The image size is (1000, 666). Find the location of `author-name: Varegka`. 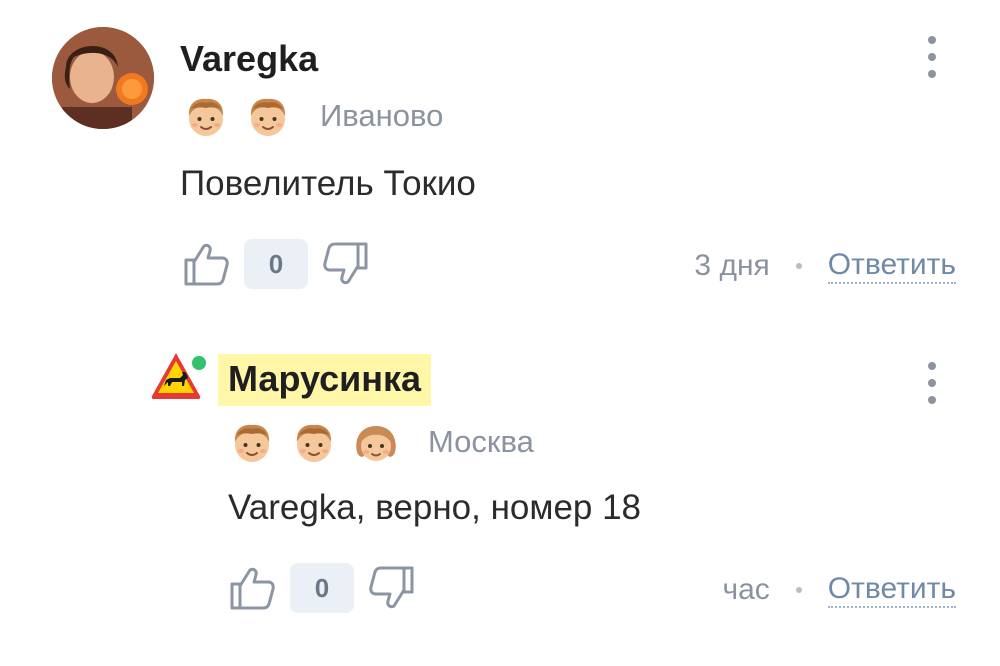

author-name: Varegka is located at coordinates (249, 59).